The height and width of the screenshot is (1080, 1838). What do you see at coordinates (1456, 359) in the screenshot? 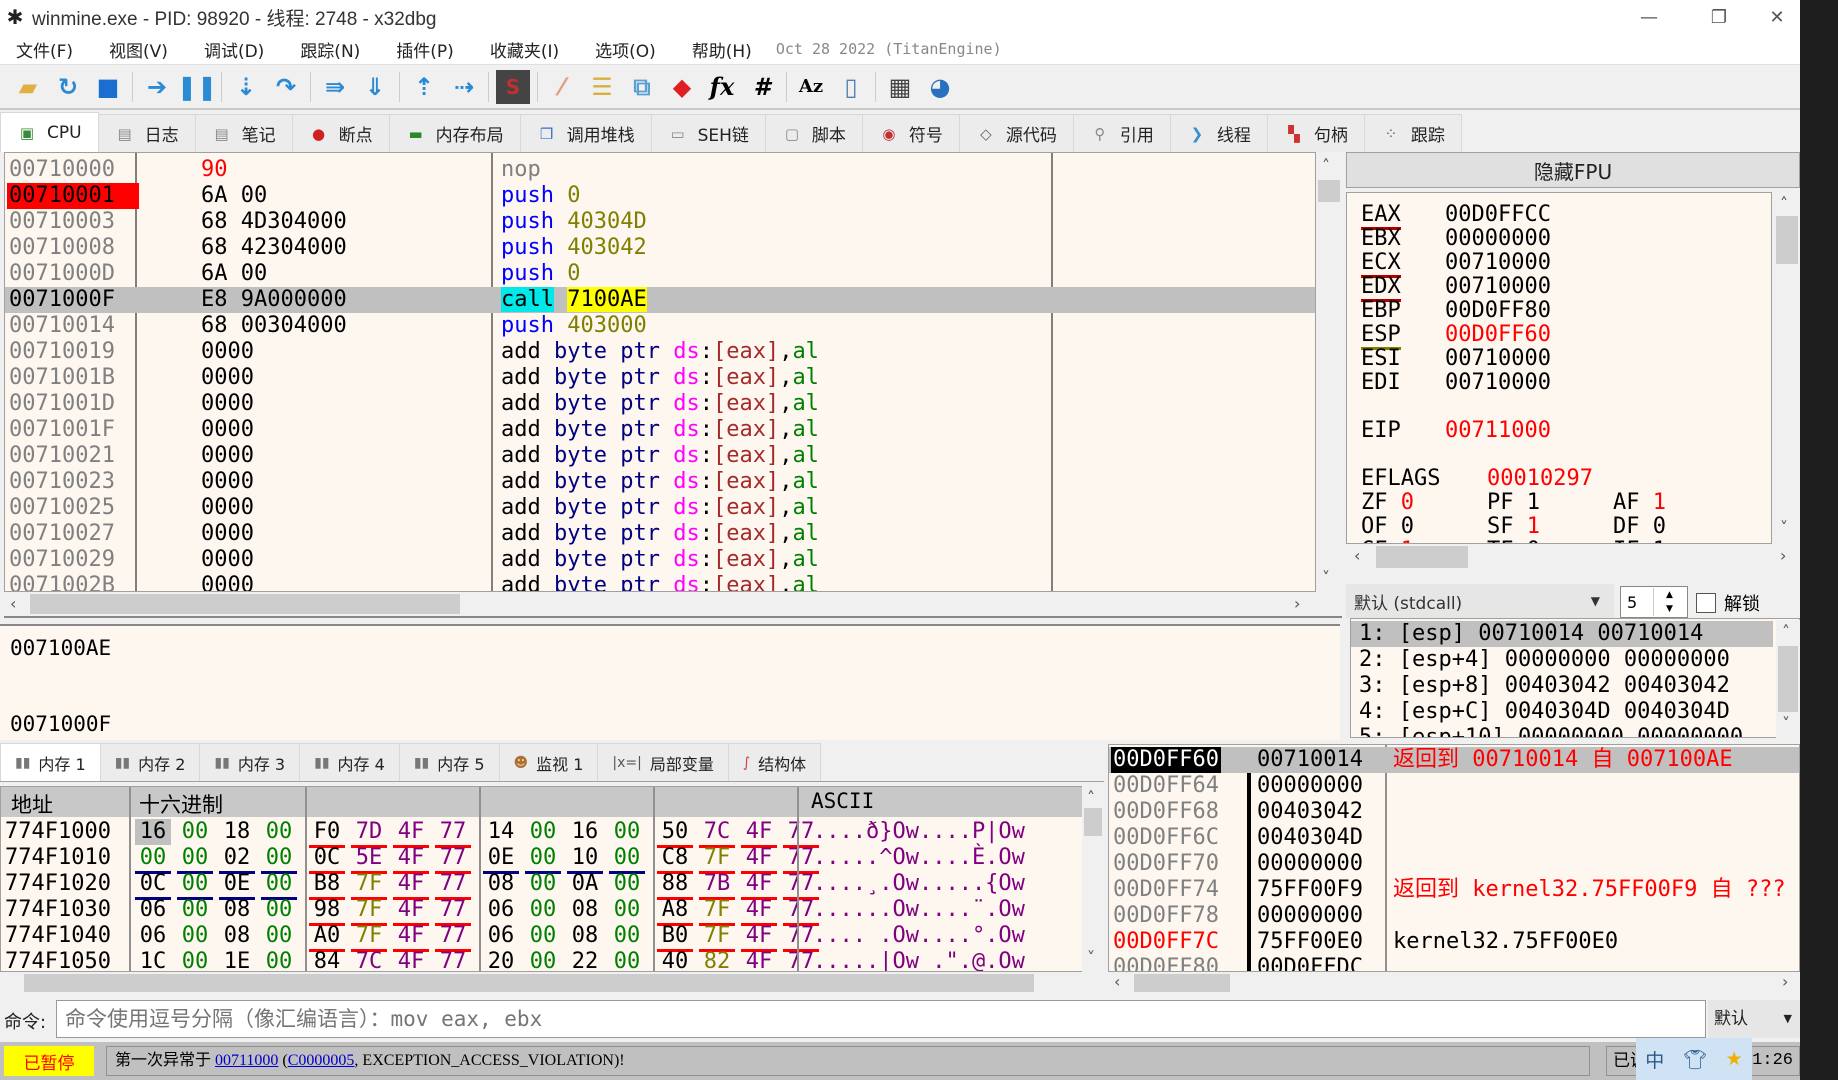
I see `register-row: ESI 00710000` at bounding box center [1456, 359].